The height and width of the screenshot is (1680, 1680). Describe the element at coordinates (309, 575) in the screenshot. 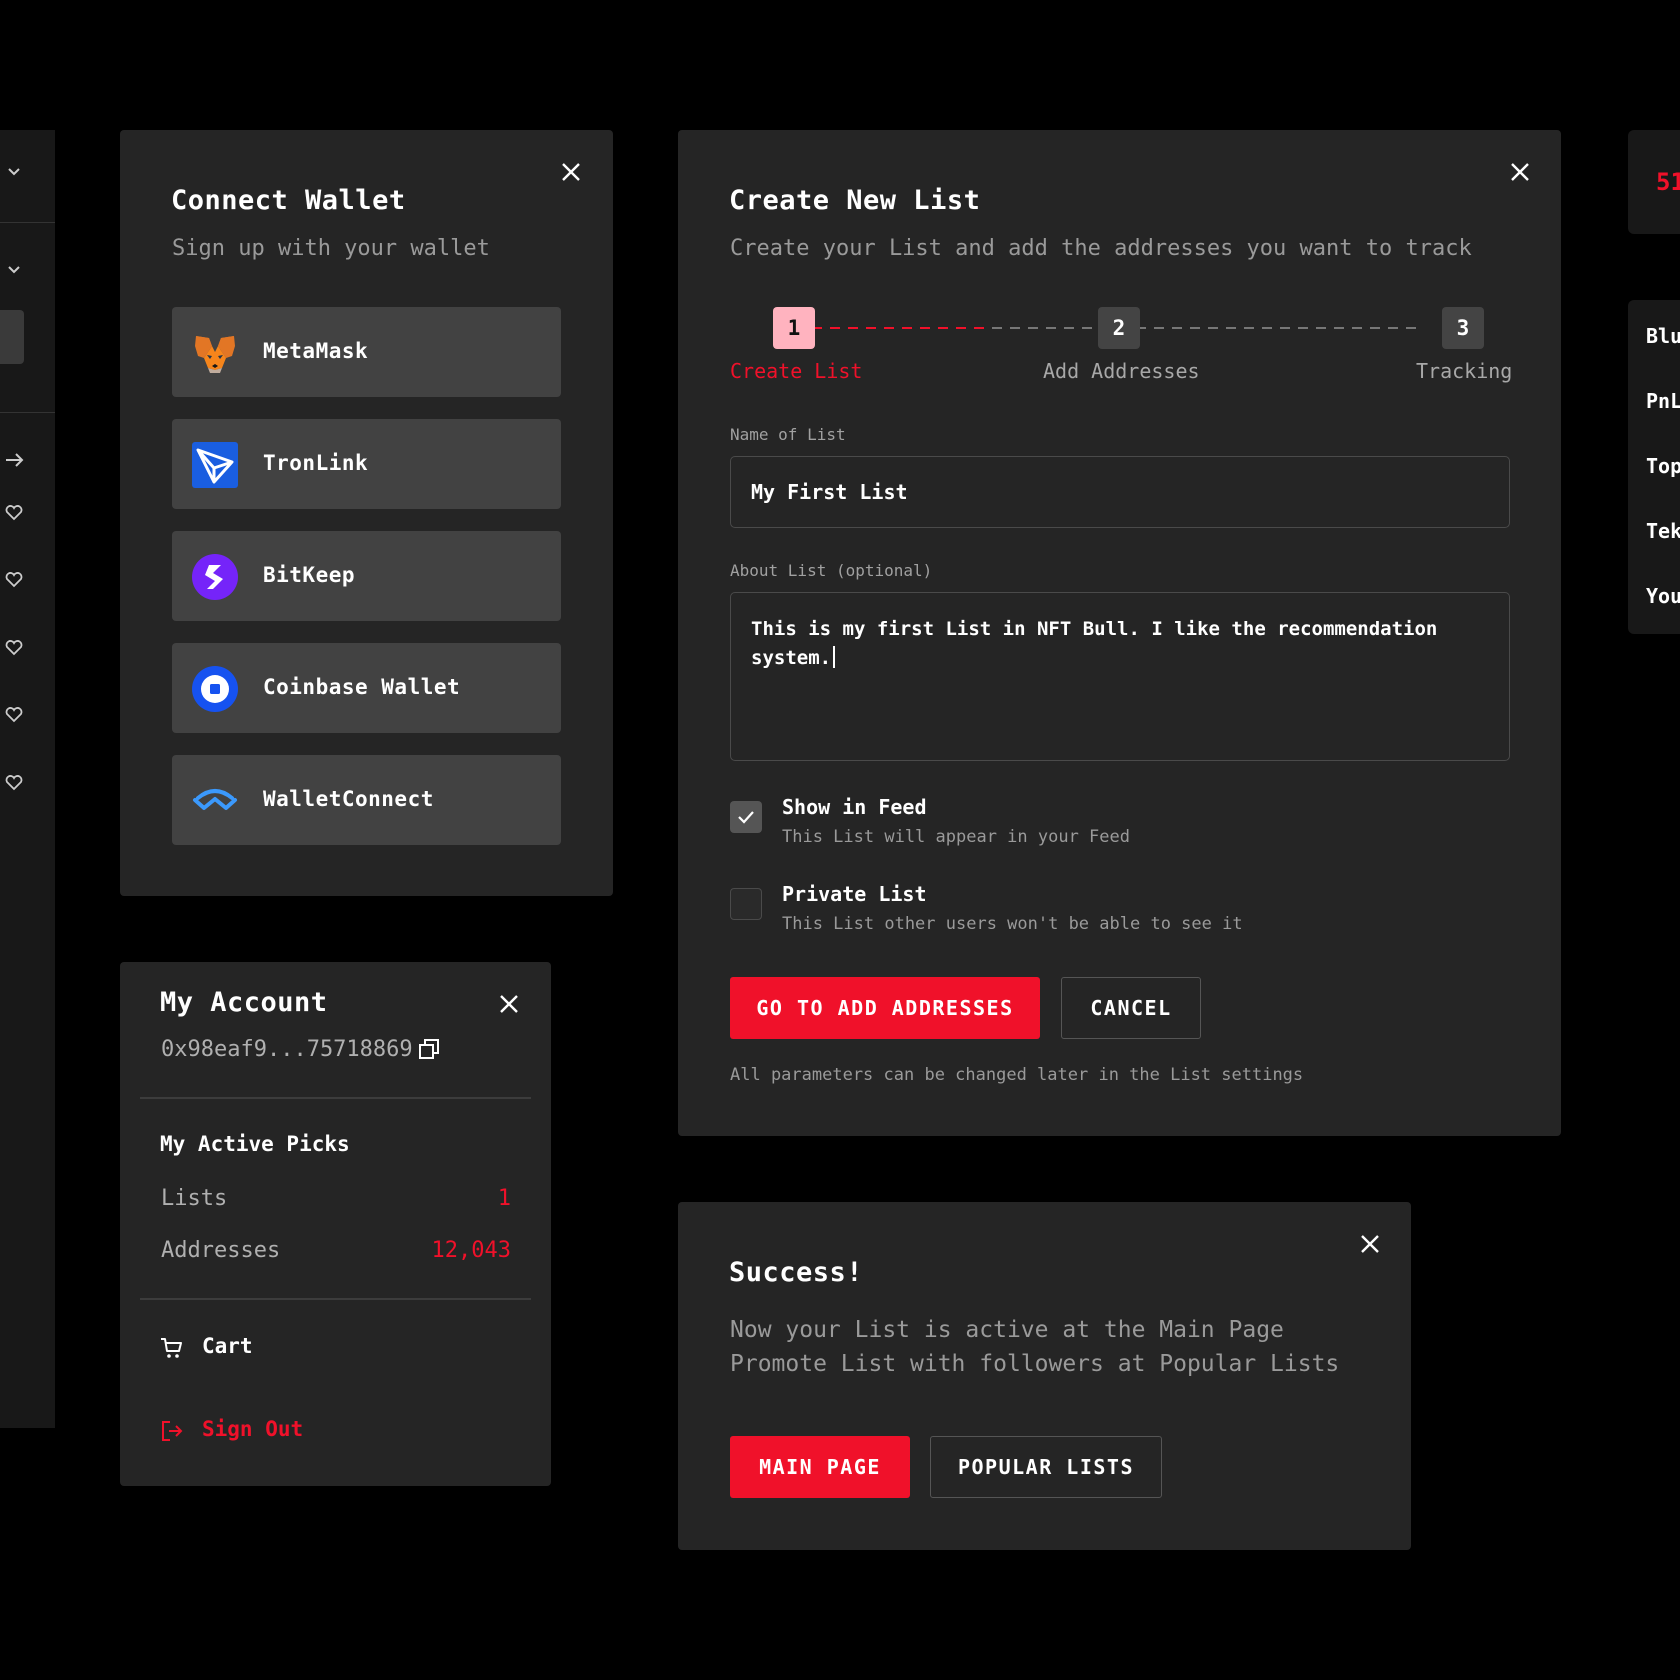

I see `wallet-label: BitKeep` at that location.